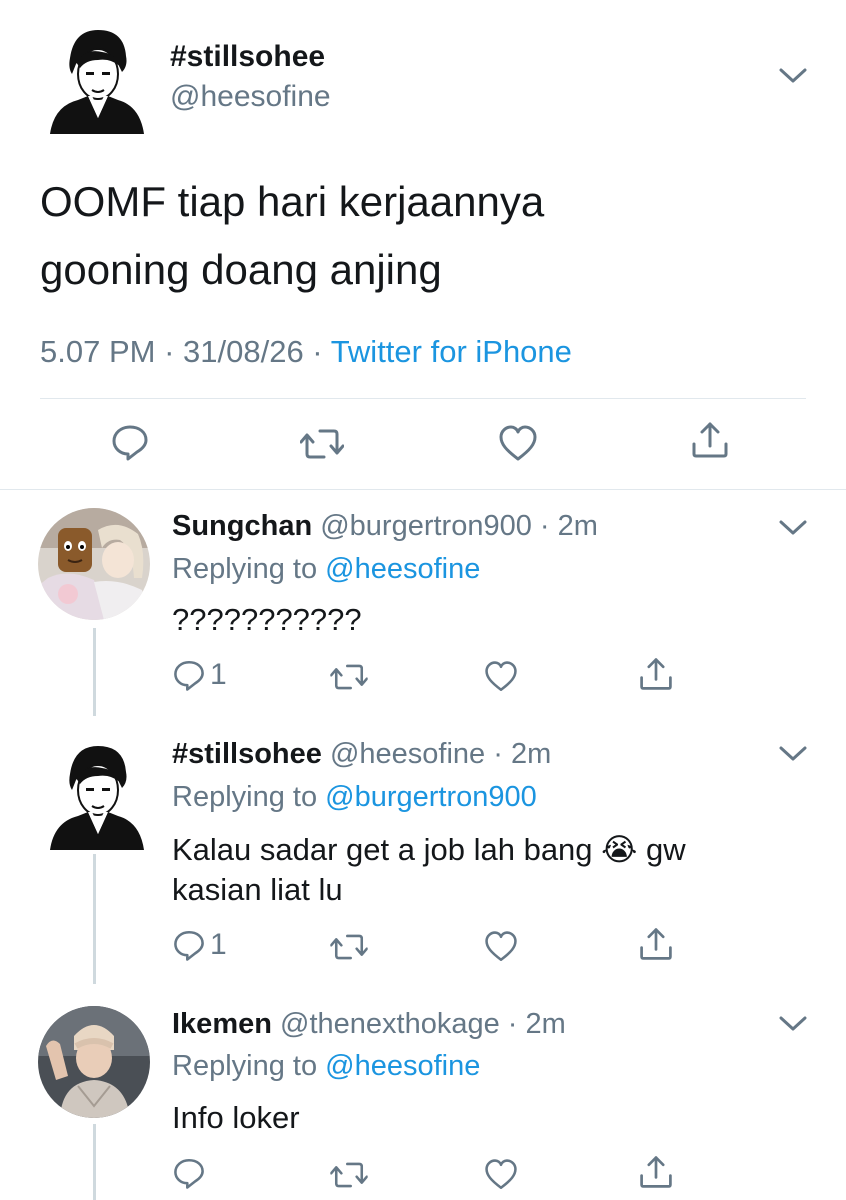 The height and width of the screenshot is (1200, 846). What do you see at coordinates (250, 97) in the screenshot?
I see `author-handle: @heesofine` at bounding box center [250, 97].